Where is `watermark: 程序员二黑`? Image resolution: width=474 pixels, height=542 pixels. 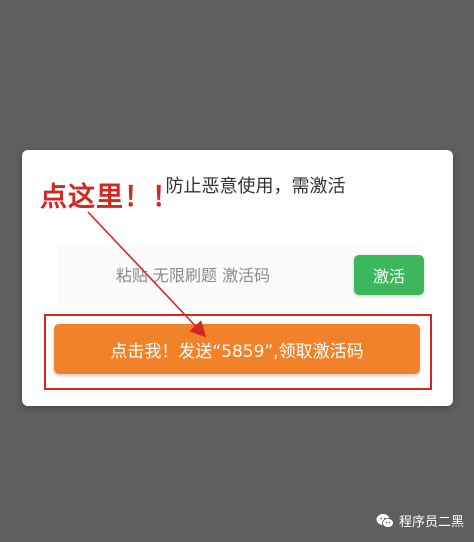
watermark: 程序员二黑 is located at coordinates (420, 520).